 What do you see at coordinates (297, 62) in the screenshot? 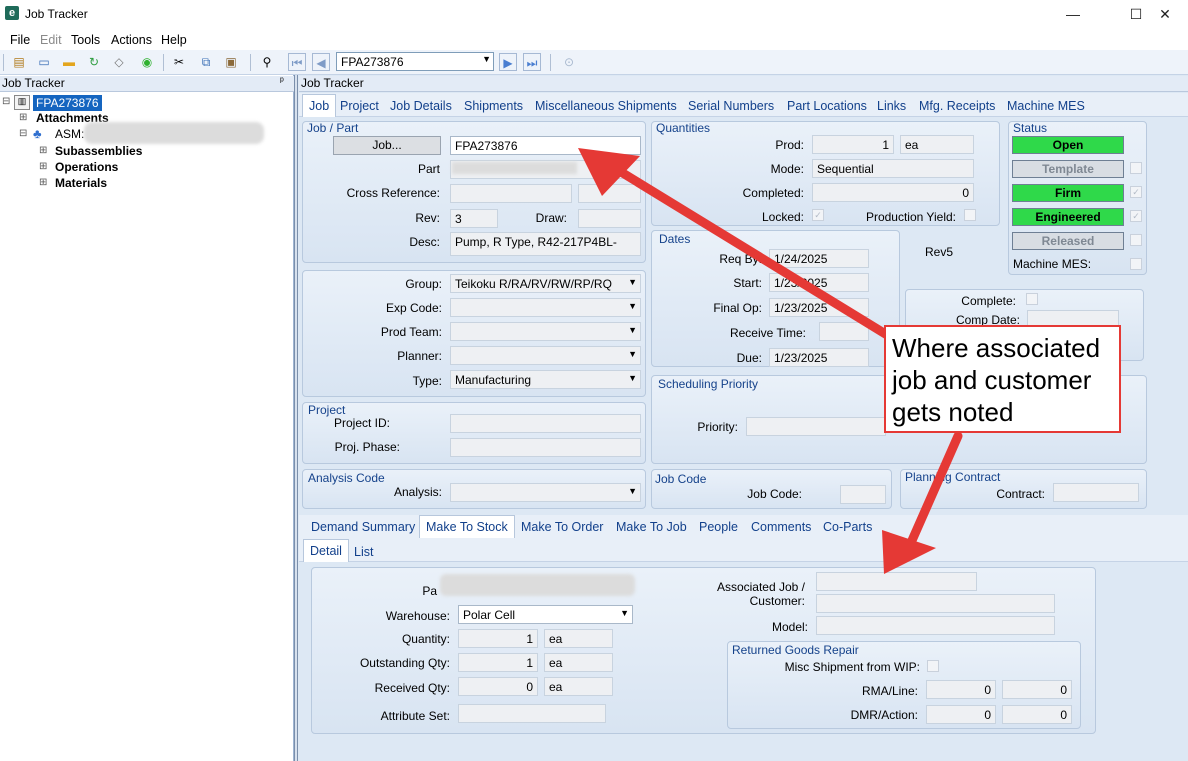
I see `first-record-icon: ⏮` at bounding box center [297, 62].